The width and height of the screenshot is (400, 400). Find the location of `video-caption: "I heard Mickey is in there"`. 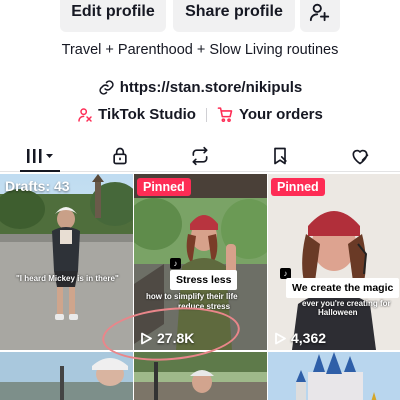

video-caption: "I heard Mickey is in there" is located at coordinates (67, 278).